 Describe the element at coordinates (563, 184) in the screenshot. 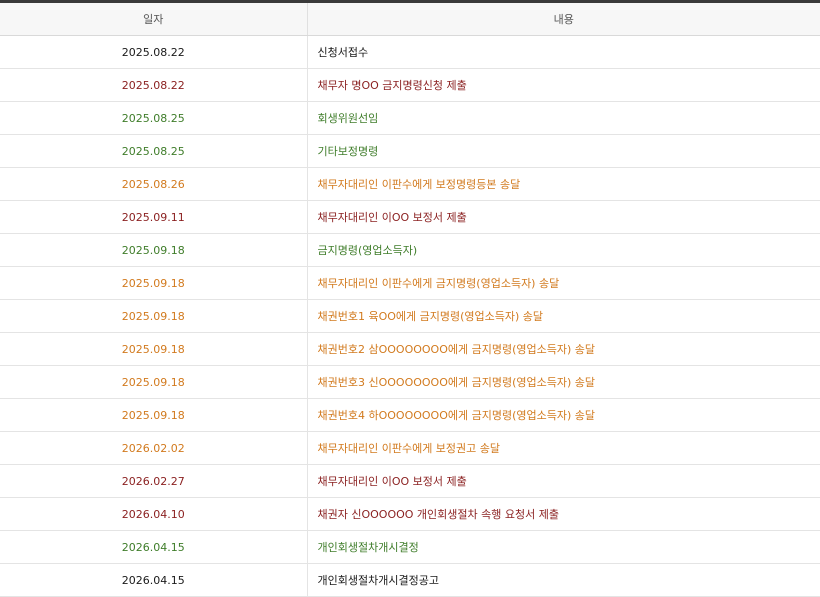

I see `row-content: 채무자대리인 이판수에게 보정명령등본 송달` at that location.